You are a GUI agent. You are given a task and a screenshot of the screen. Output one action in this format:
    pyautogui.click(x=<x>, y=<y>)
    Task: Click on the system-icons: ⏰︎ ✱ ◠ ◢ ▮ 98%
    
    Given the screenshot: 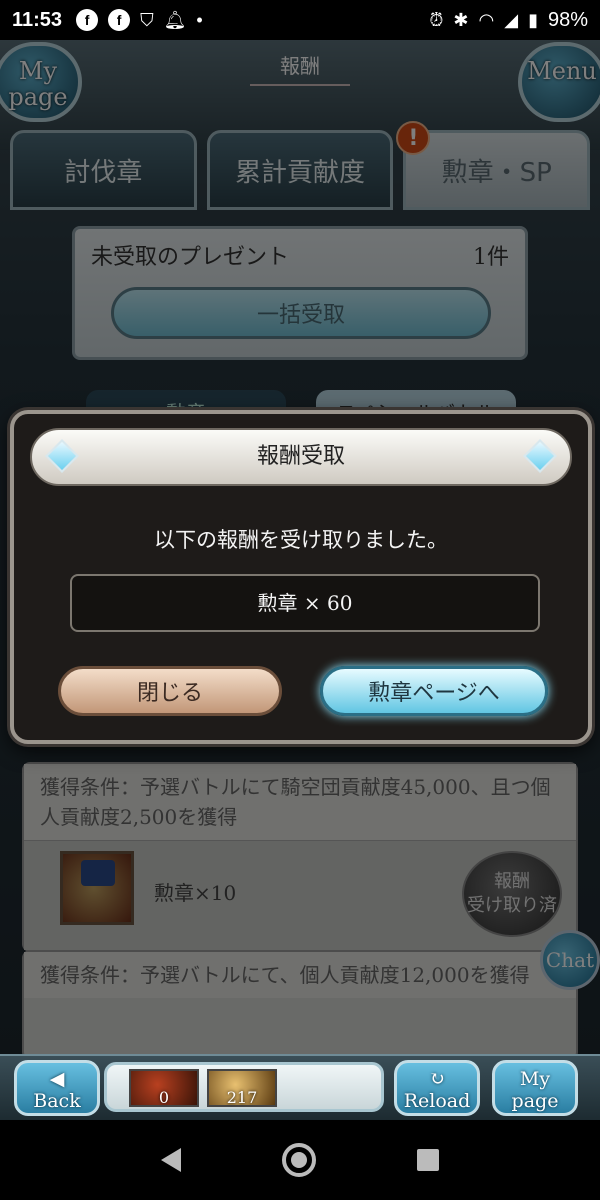 What is the action you would take?
    pyautogui.click(x=508, y=20)
    